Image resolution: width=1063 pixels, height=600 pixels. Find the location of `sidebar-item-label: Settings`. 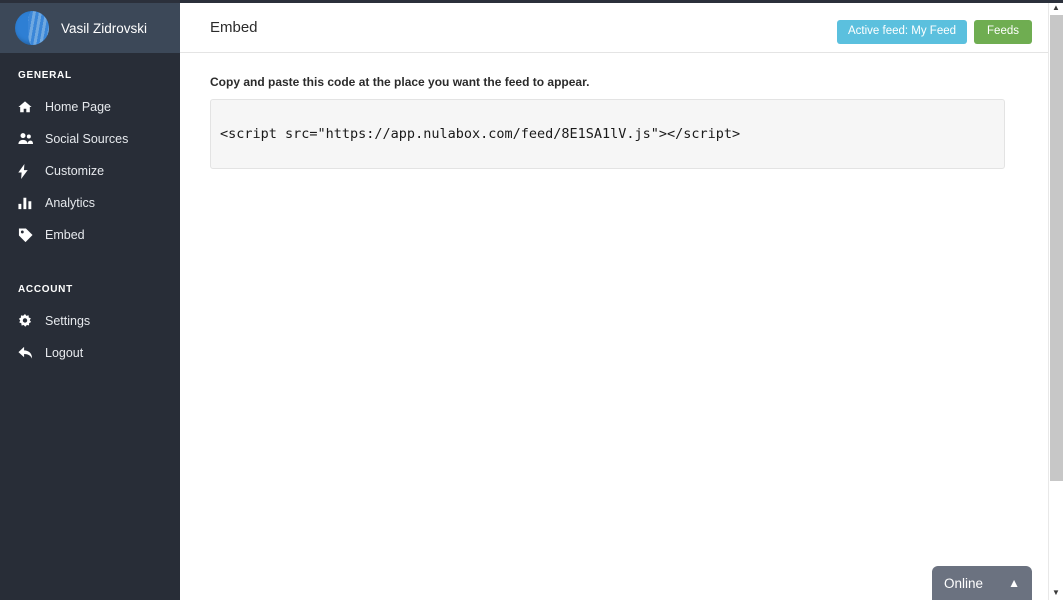

sidebar-item-label: Settings is located at coordinates (68, 321).